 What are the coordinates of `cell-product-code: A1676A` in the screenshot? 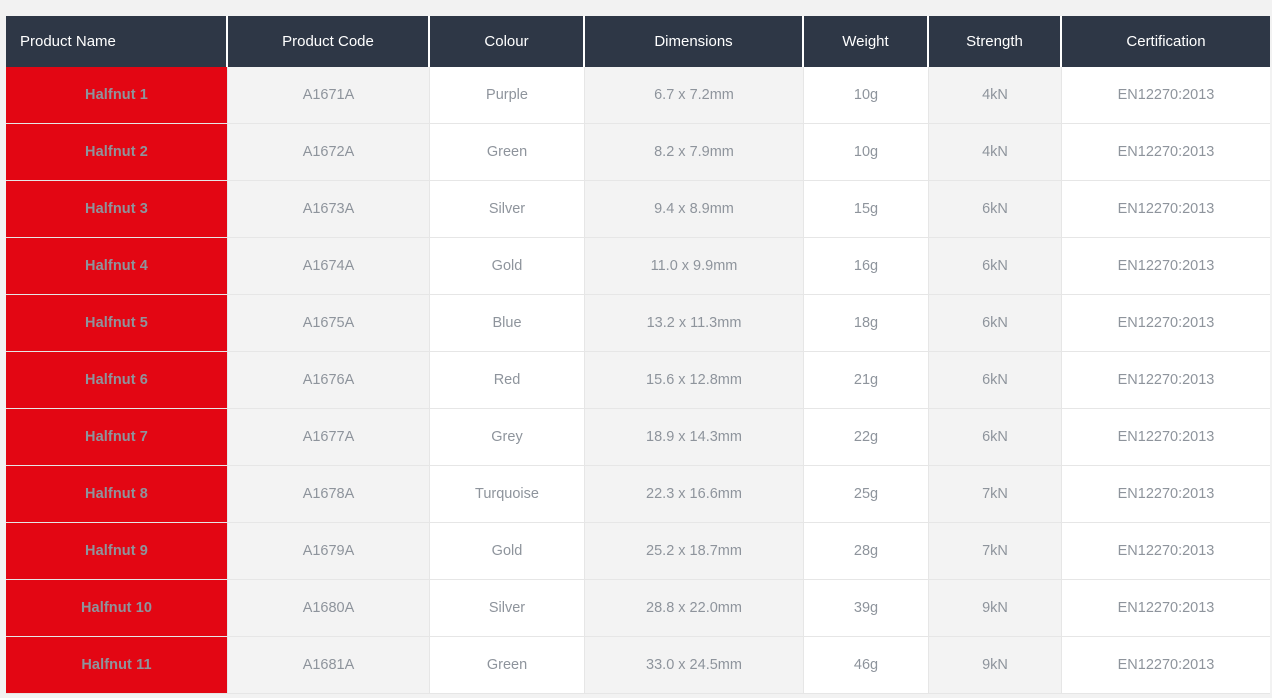 It's located at (329, 380).